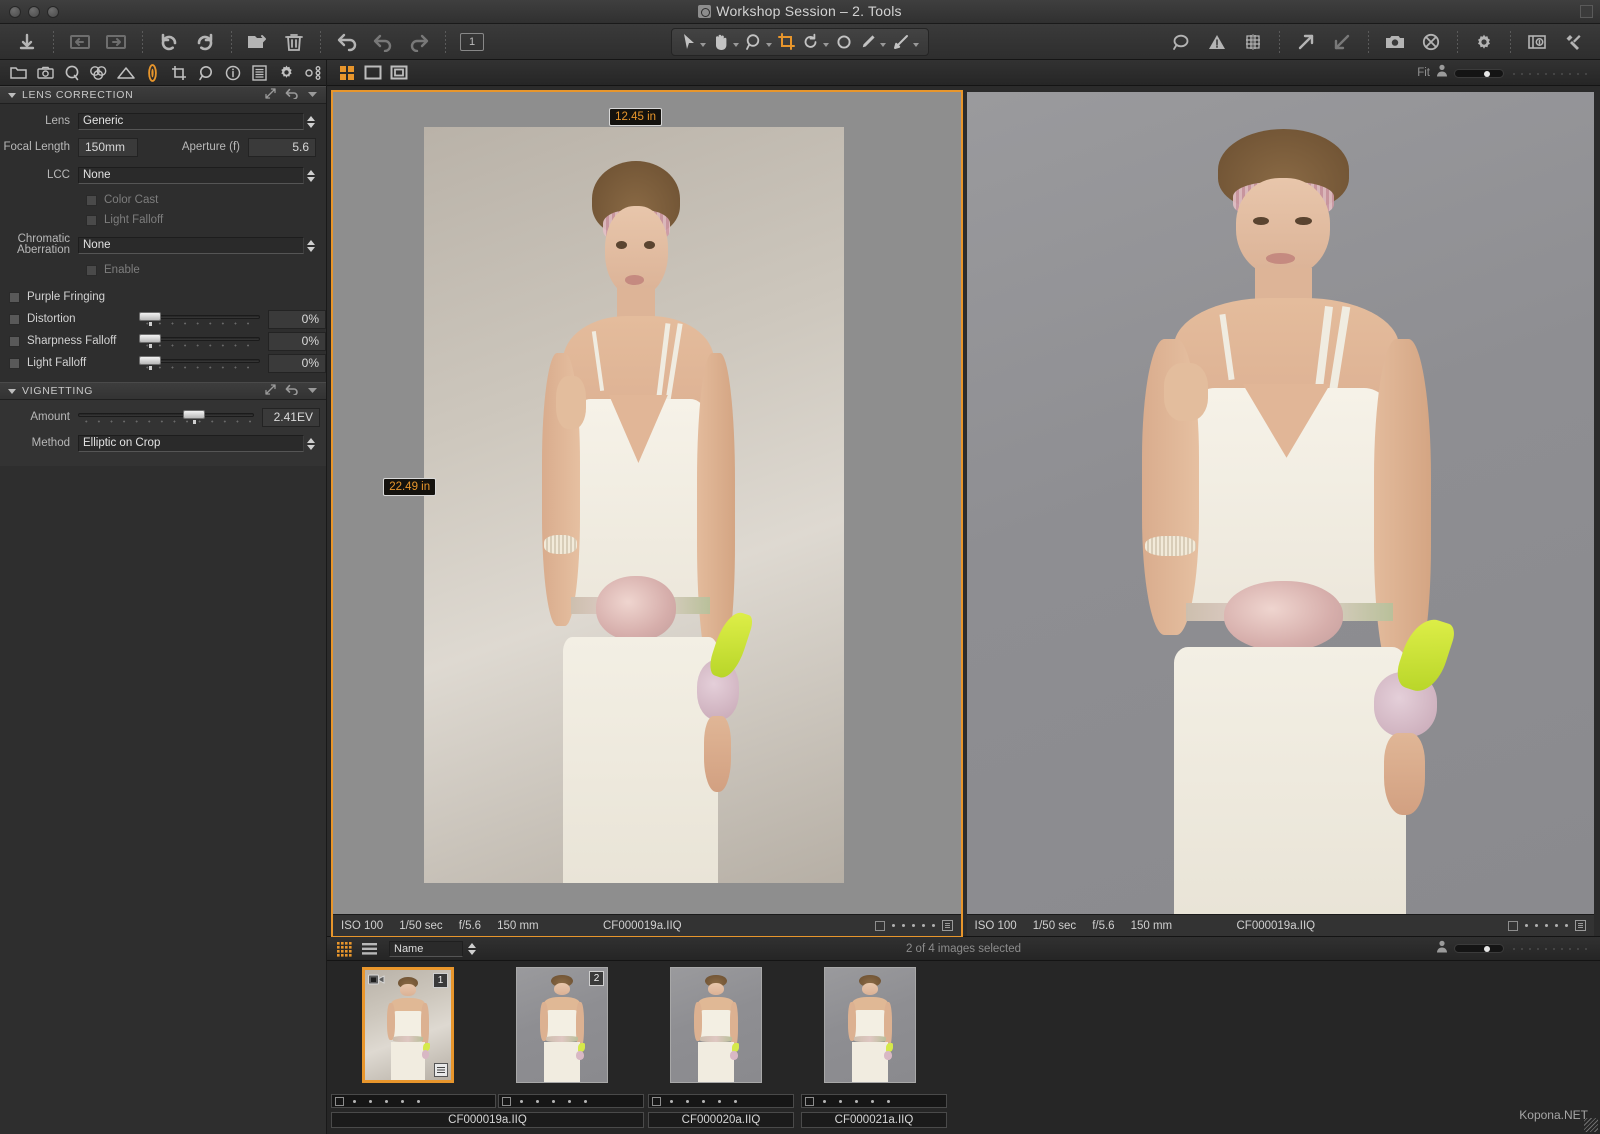 This screenshot has height=1134, width=1600. What do you see at coordinates (487, 1120) in the screenshot?
I see `thumbnail-1-name: CF000019a.IIQ` at bounding box center [487, 1120].